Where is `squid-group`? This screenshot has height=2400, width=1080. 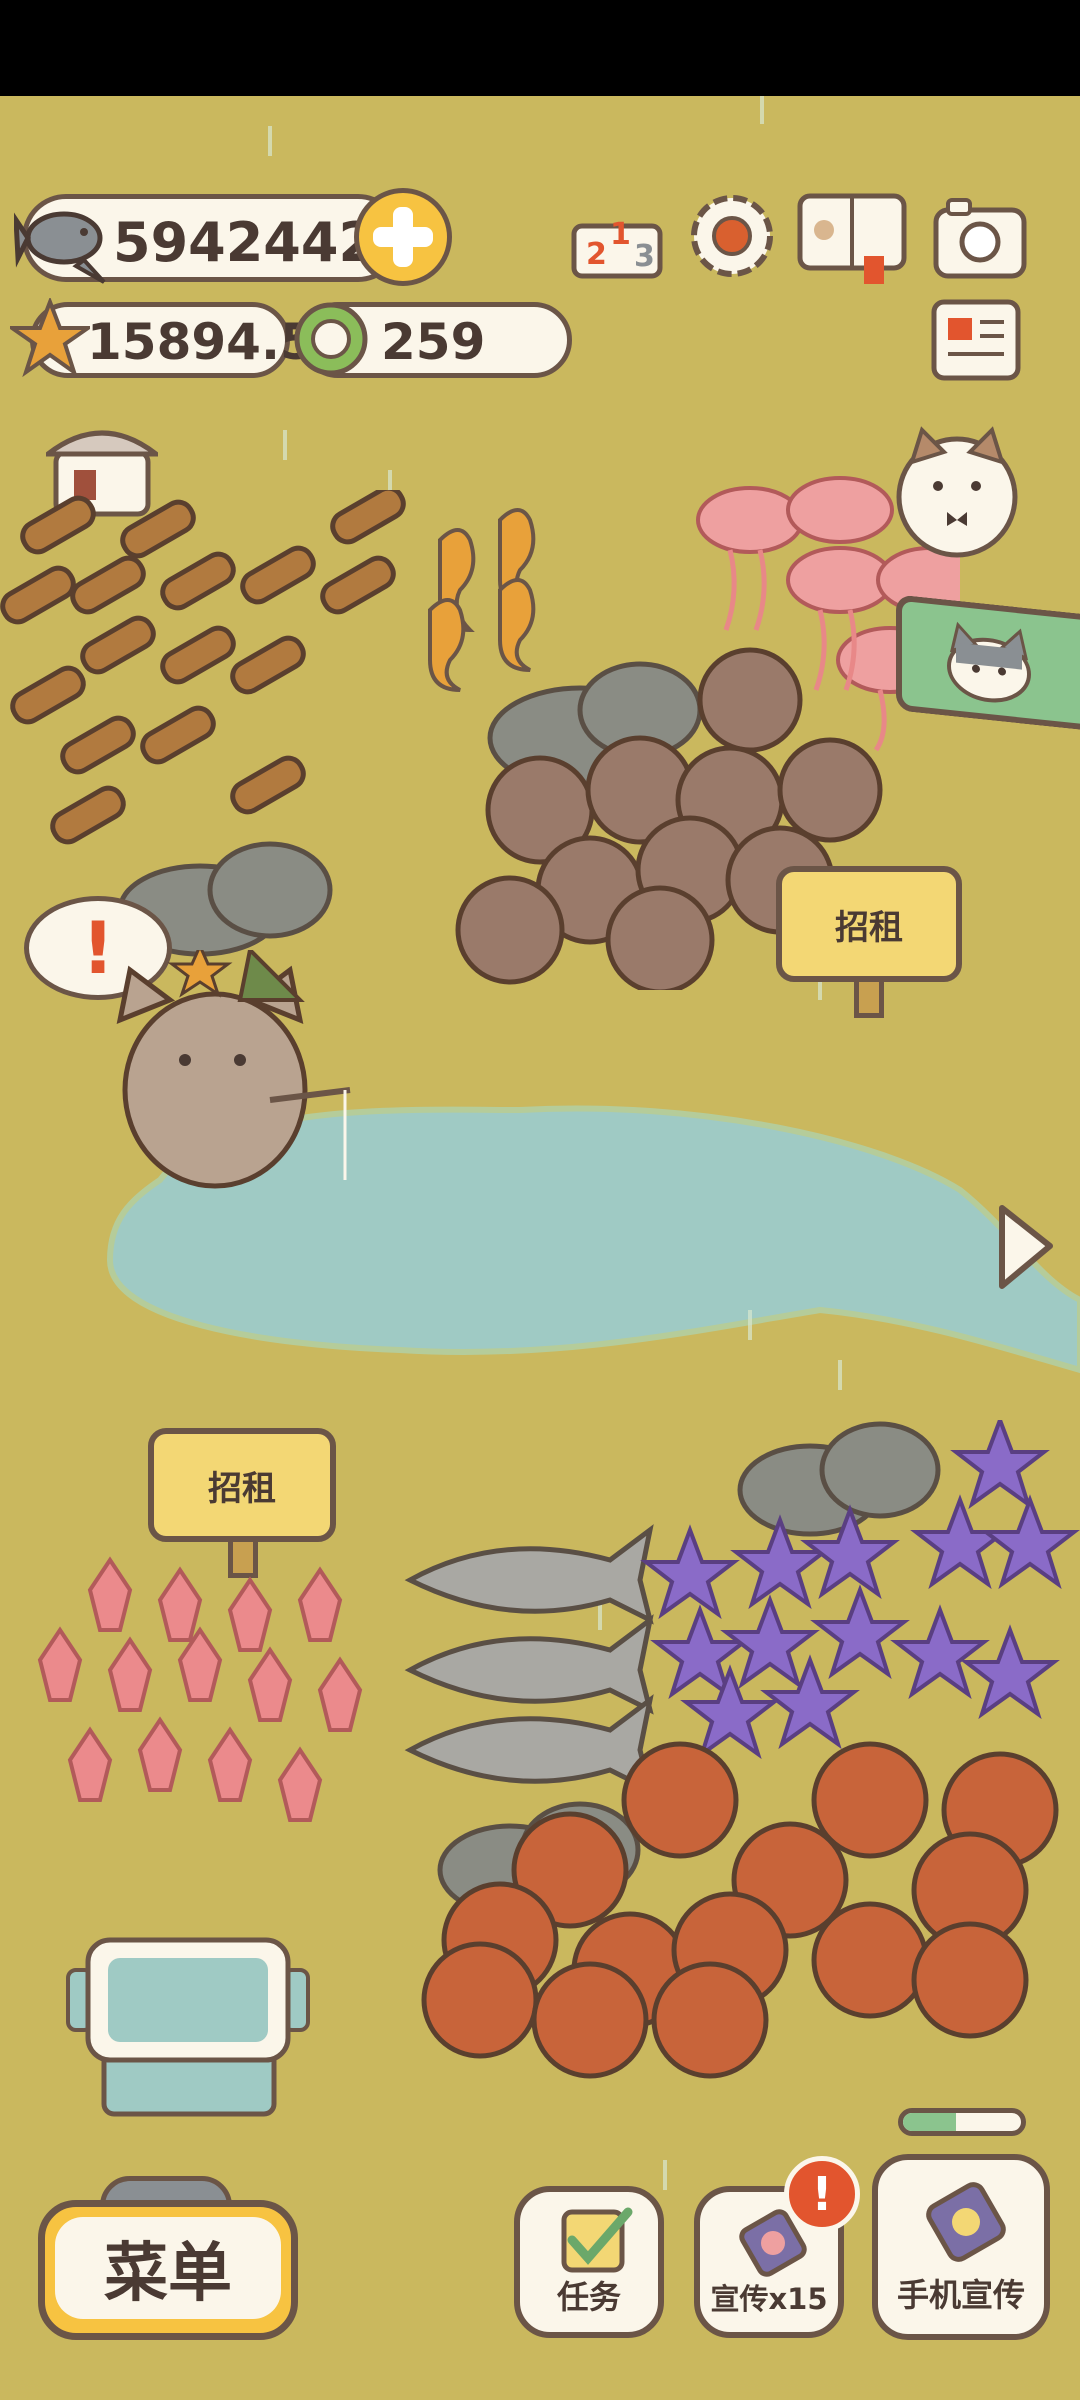 squid-group is located at coordinates (200, 1689).